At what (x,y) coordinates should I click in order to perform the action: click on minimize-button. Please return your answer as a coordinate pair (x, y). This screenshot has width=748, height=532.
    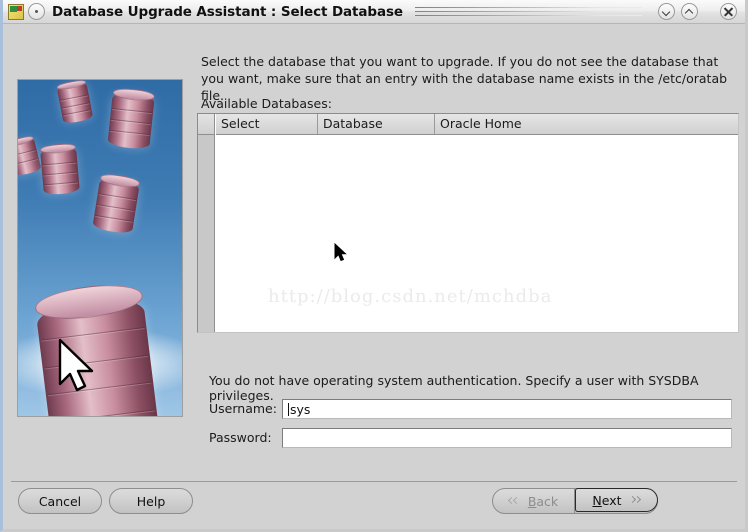
    Looking at the image, I should click on (666, 11).